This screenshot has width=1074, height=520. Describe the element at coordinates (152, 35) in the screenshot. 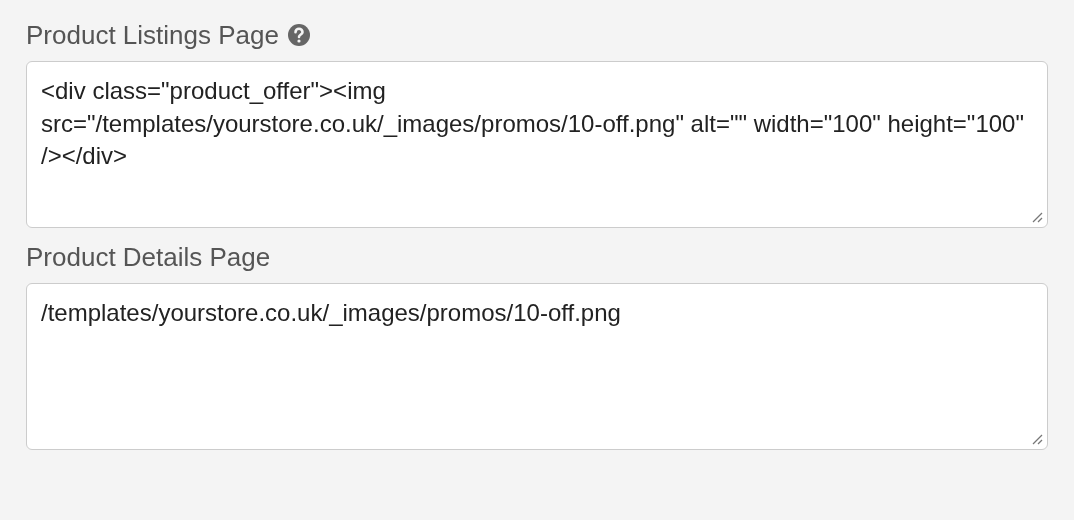

I see `field-label: Product Listings Page` at that location.